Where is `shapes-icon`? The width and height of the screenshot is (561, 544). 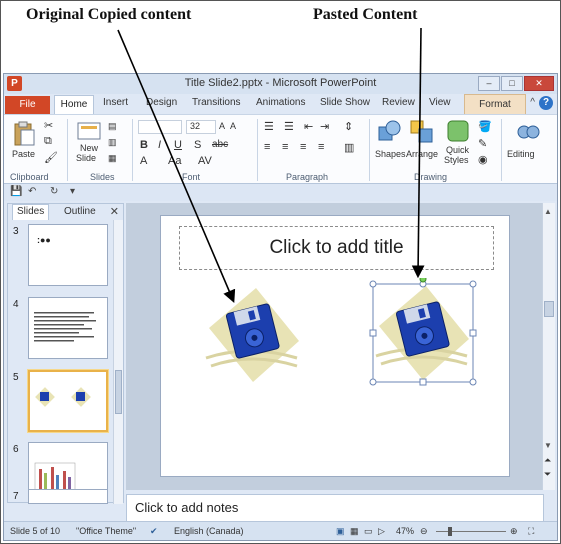
shapes-icon is located at coordinates (389, 132).